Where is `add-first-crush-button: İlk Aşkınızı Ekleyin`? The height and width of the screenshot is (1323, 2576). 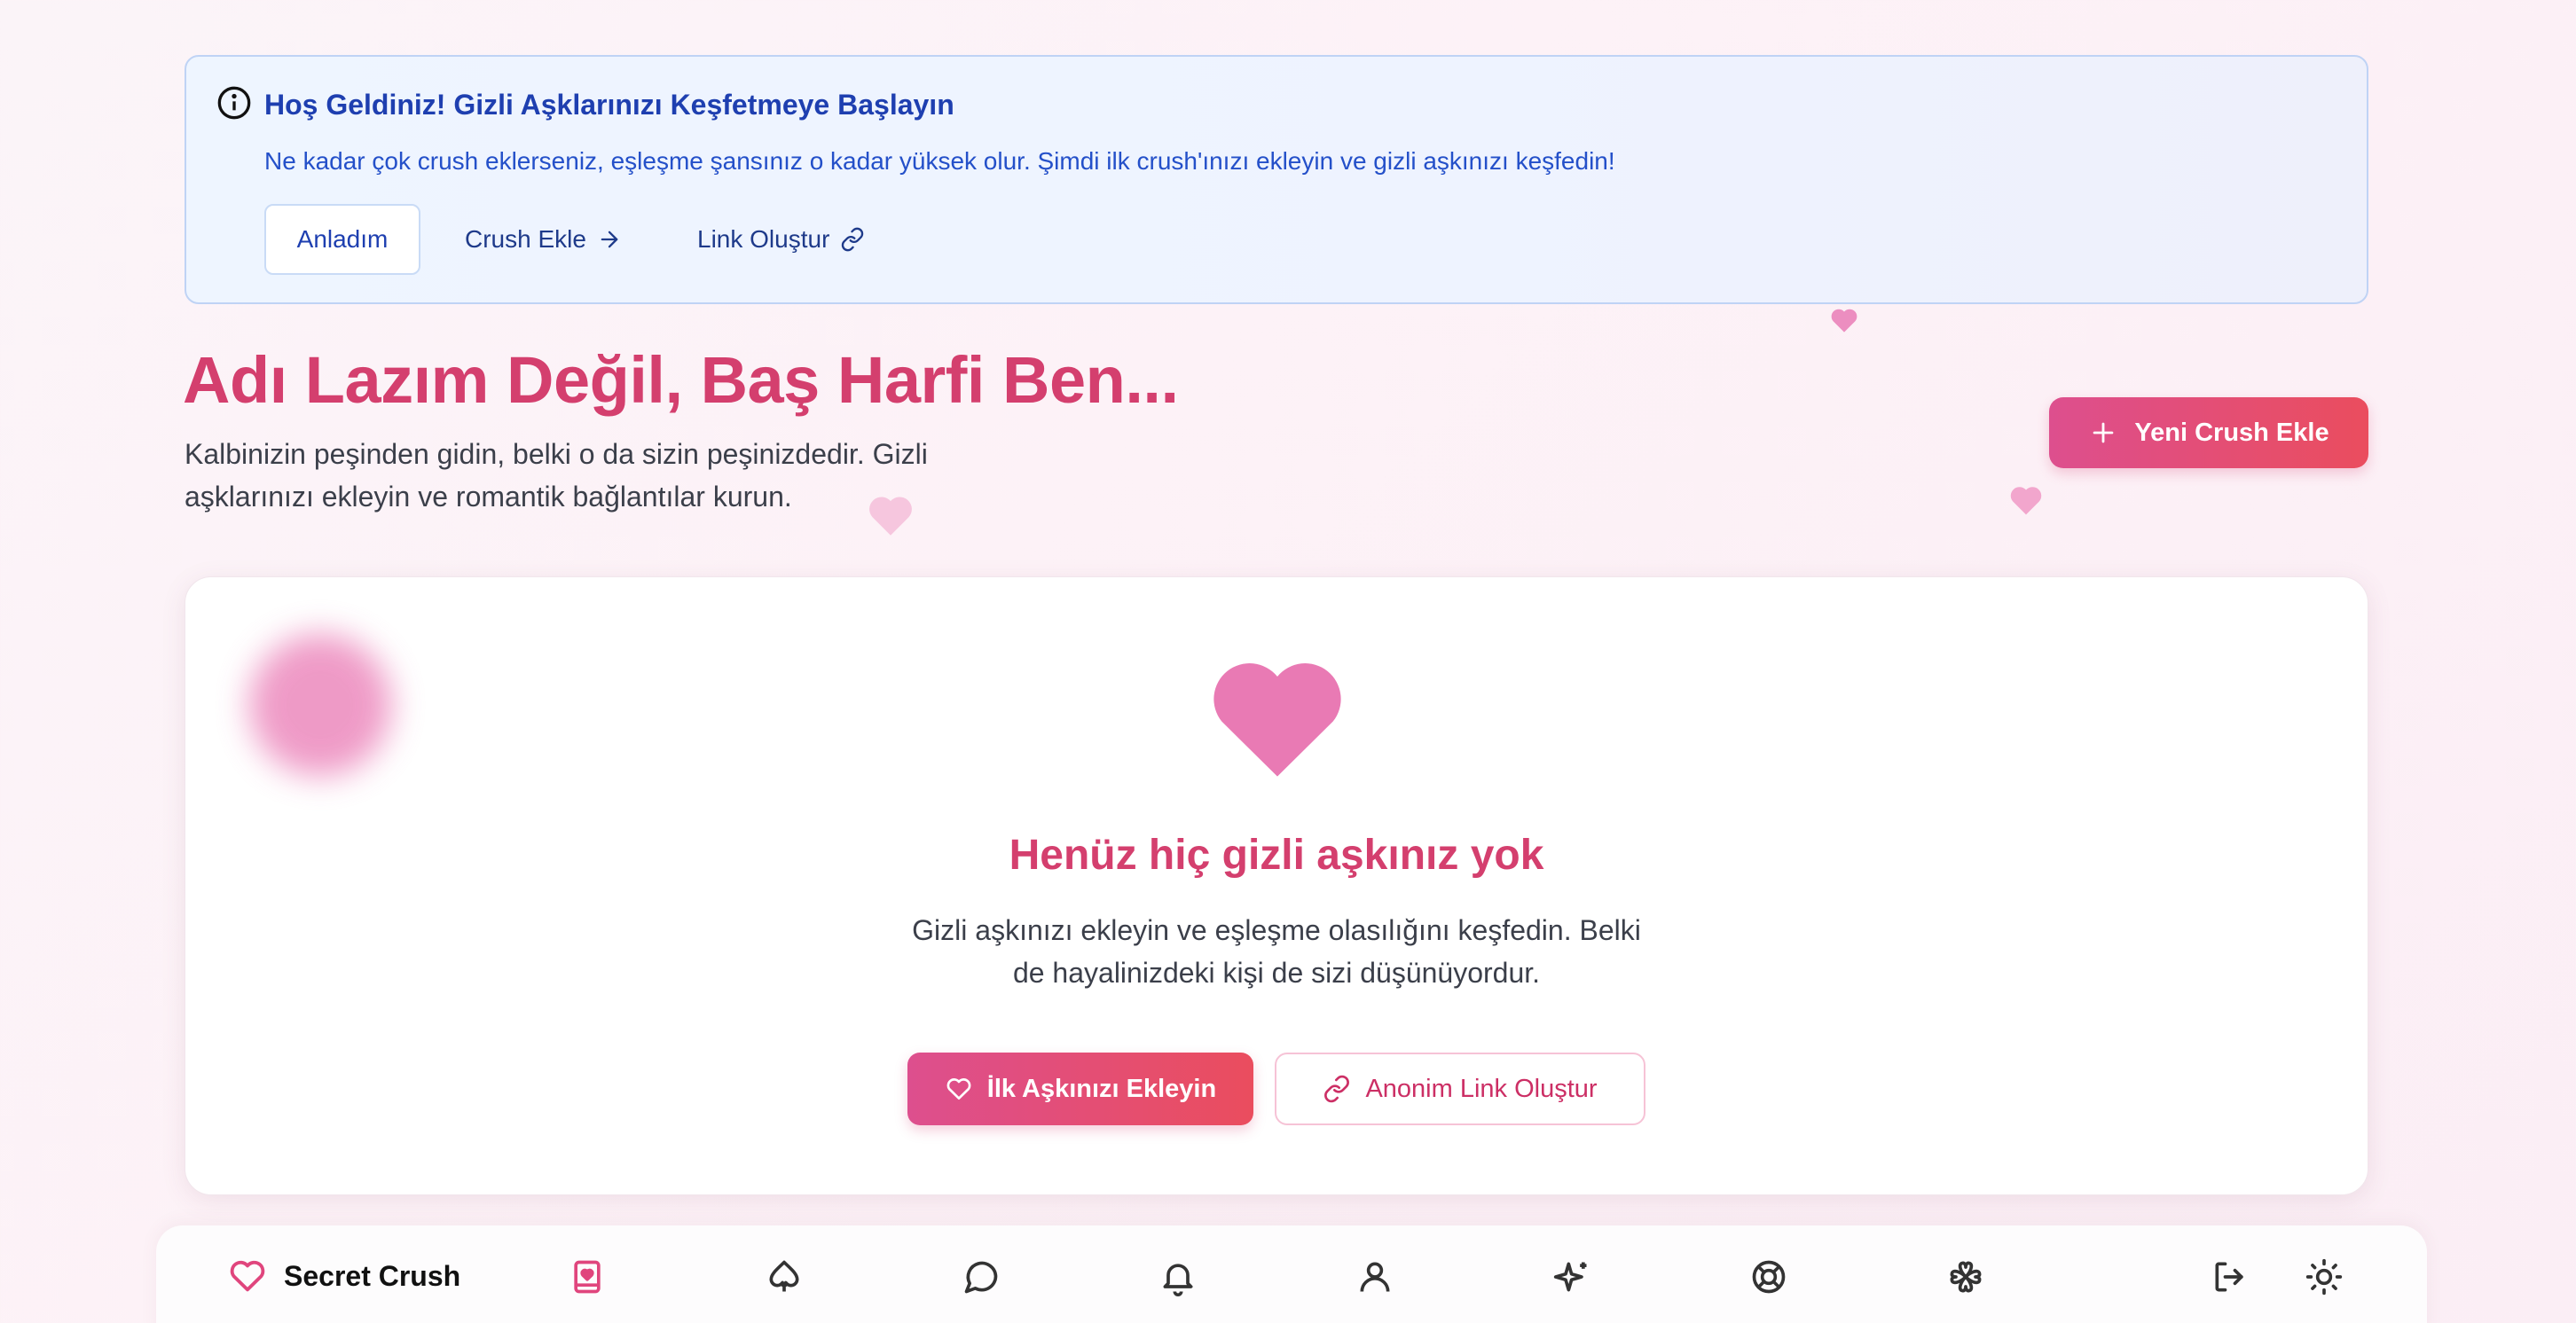 add-first-crush-button: İlk Aşkınızı Ekleyin is located at coordinates (1080, 1089).